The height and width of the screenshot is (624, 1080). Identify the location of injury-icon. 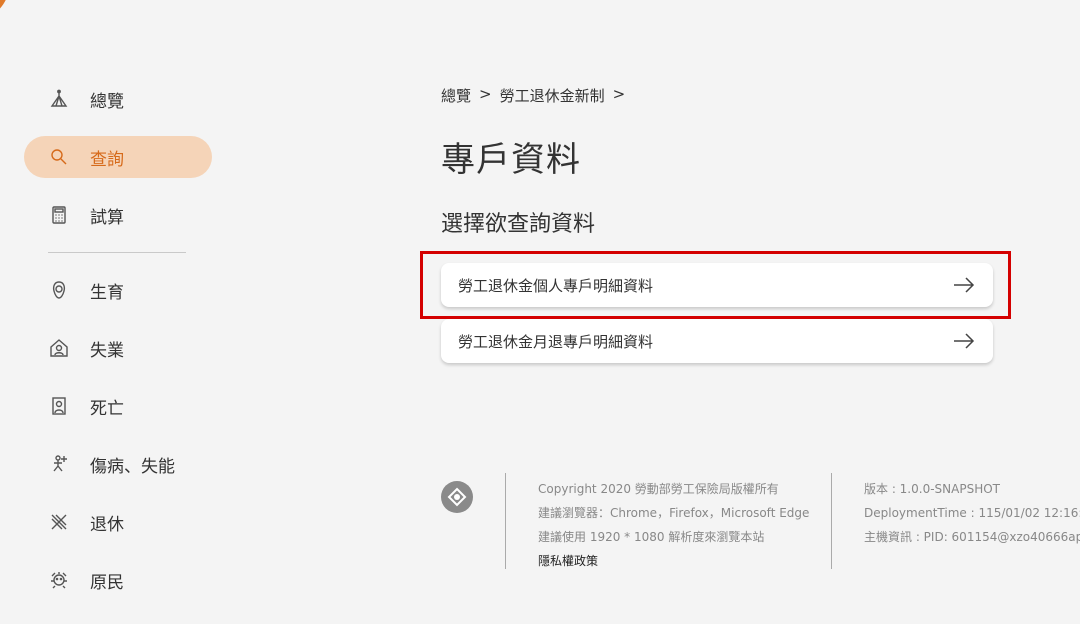
(59, 464).